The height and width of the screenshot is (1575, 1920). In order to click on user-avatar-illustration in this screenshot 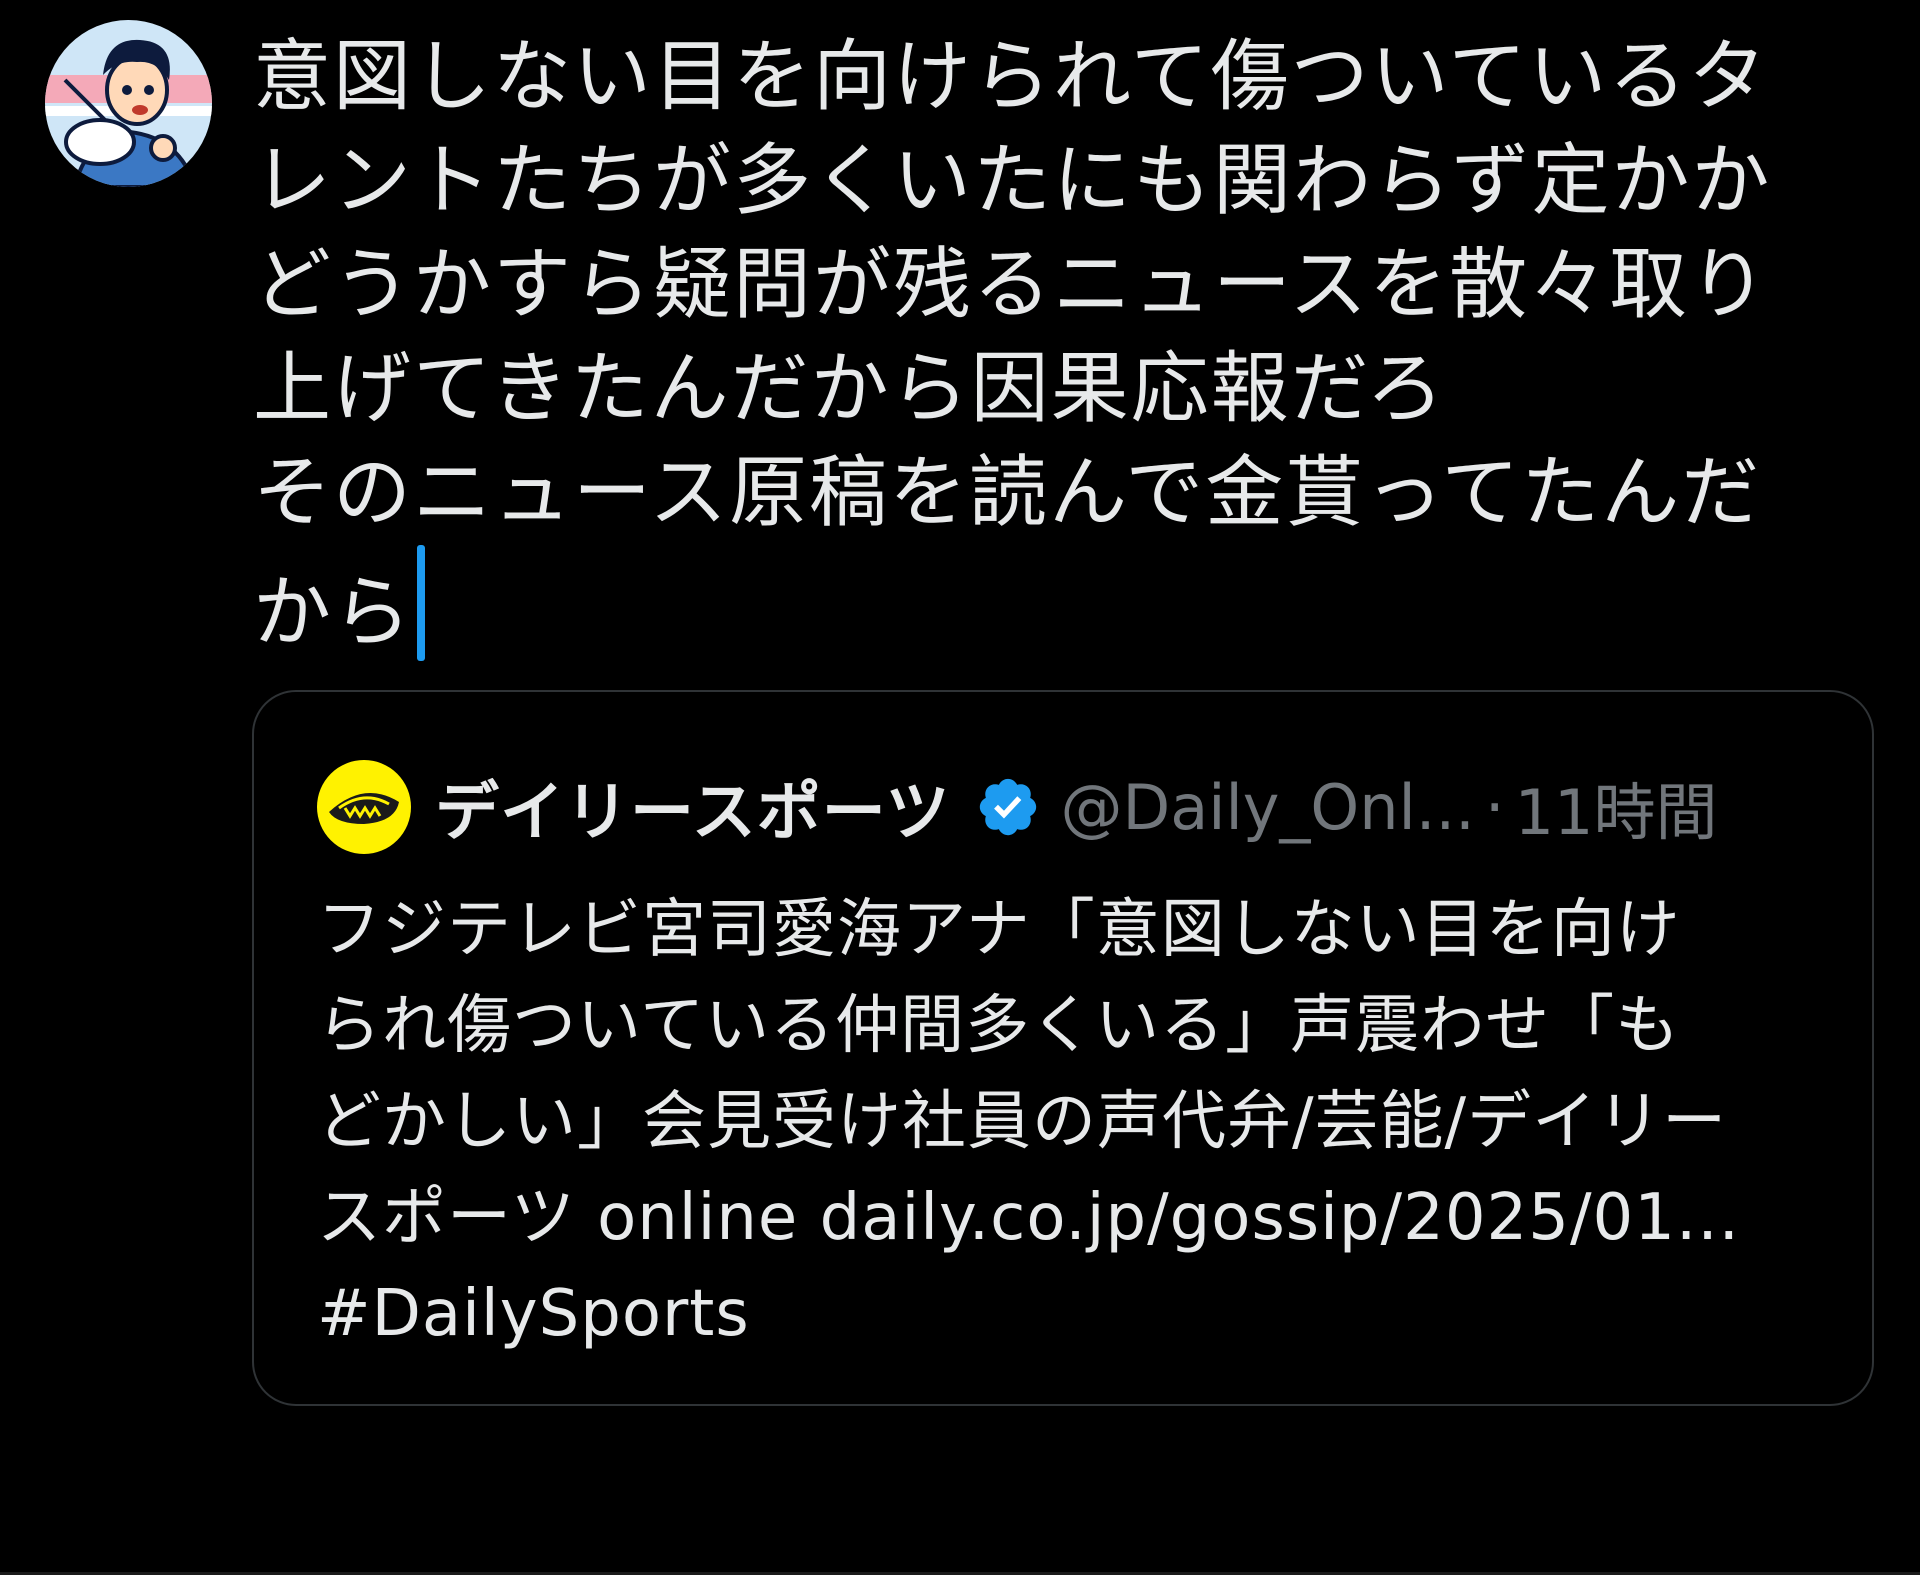, I will do `click(128, 103)`.